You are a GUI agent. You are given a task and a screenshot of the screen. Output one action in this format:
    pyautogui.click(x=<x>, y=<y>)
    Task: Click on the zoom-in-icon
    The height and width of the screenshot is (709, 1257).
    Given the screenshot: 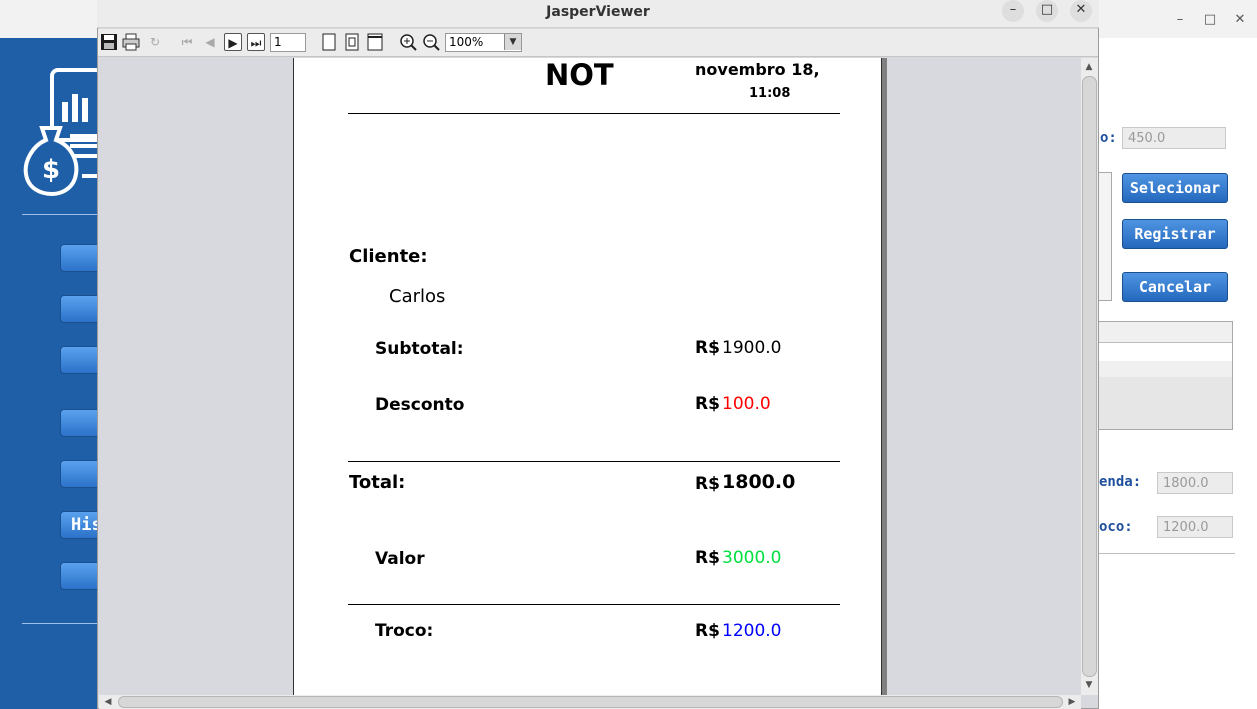 What is the action you would take?
    pyautogui.click(x=408, y=42)
    